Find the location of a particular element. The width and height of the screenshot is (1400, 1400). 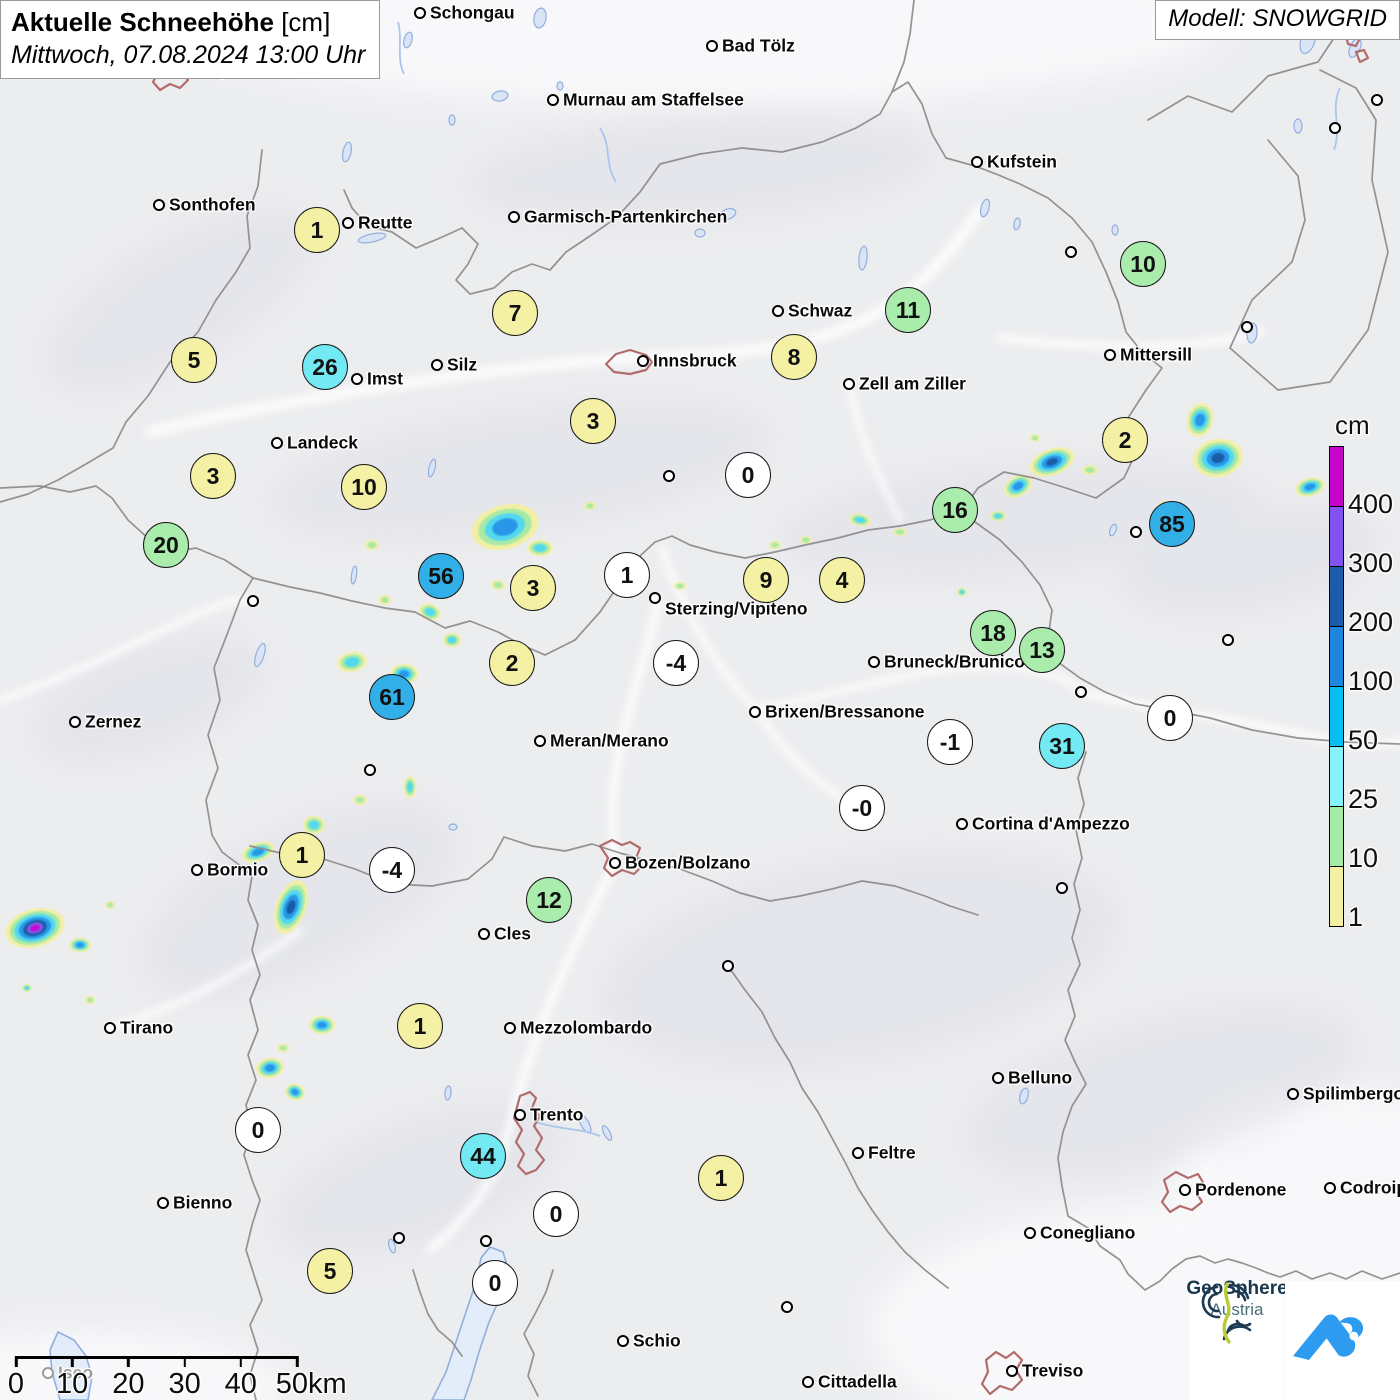

page-title: Aktuelle Schneehöhe [cm] is located at coordinates (171, 22).